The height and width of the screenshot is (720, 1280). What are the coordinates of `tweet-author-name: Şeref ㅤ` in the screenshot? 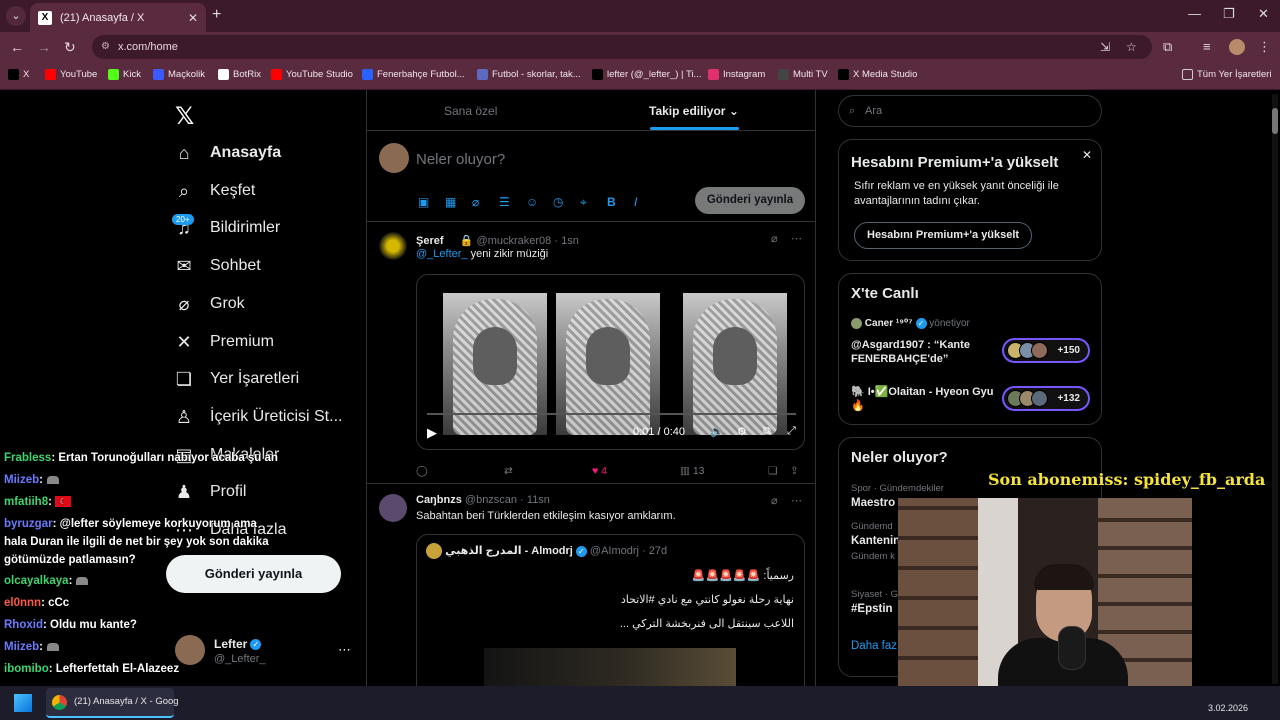 It's located at (436, 241).